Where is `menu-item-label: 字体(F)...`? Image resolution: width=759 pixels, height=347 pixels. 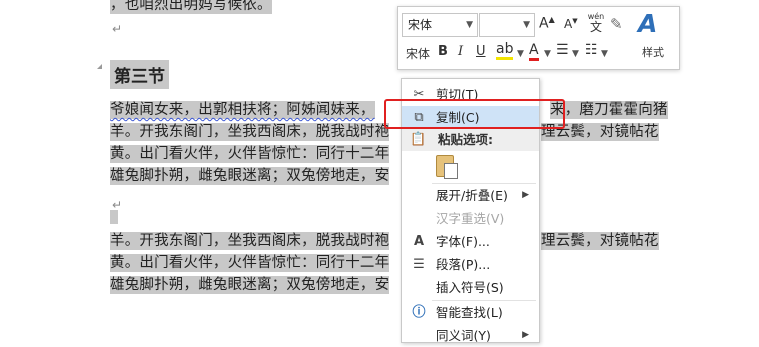 menu-item-label: 字体(F)... is located at coordinates (463, 241).